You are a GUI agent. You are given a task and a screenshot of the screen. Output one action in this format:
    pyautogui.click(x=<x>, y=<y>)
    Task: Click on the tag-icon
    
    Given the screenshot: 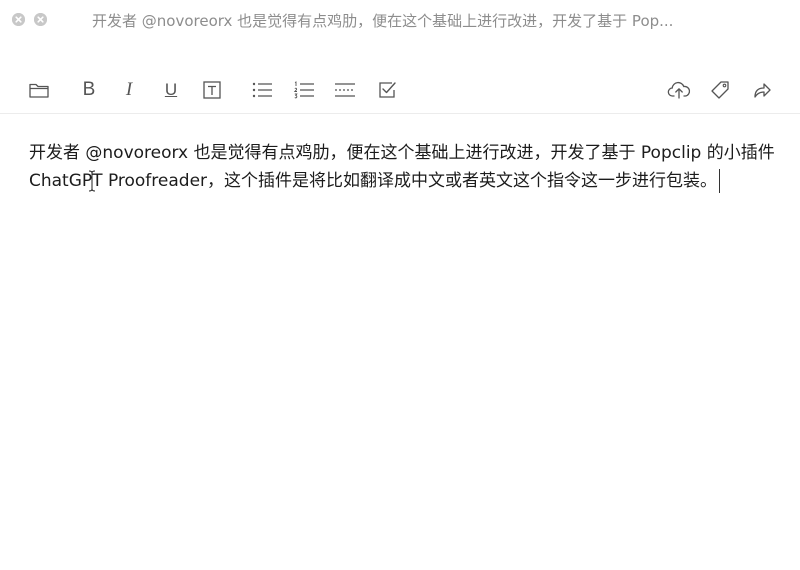 What is the action you would take?
    pyautogui.click(x=720, y=90)
    